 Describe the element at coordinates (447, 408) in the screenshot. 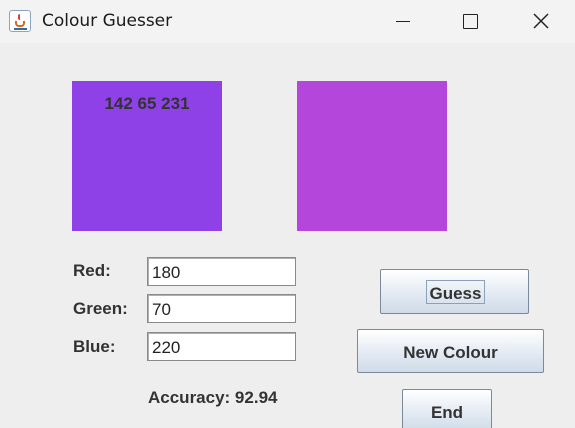

I see `end-button: End` at that location.